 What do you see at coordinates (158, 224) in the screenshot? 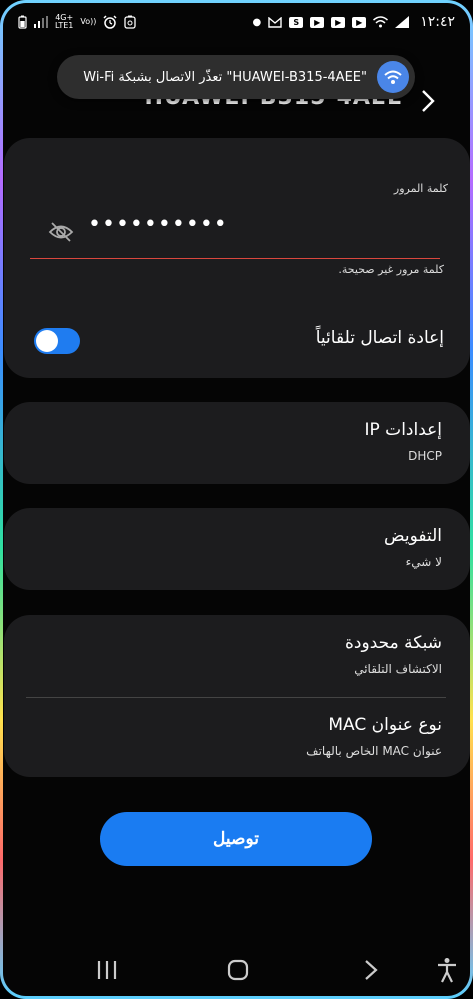
I see `password-input: ••••••••••` at bounding box center [158, 224].